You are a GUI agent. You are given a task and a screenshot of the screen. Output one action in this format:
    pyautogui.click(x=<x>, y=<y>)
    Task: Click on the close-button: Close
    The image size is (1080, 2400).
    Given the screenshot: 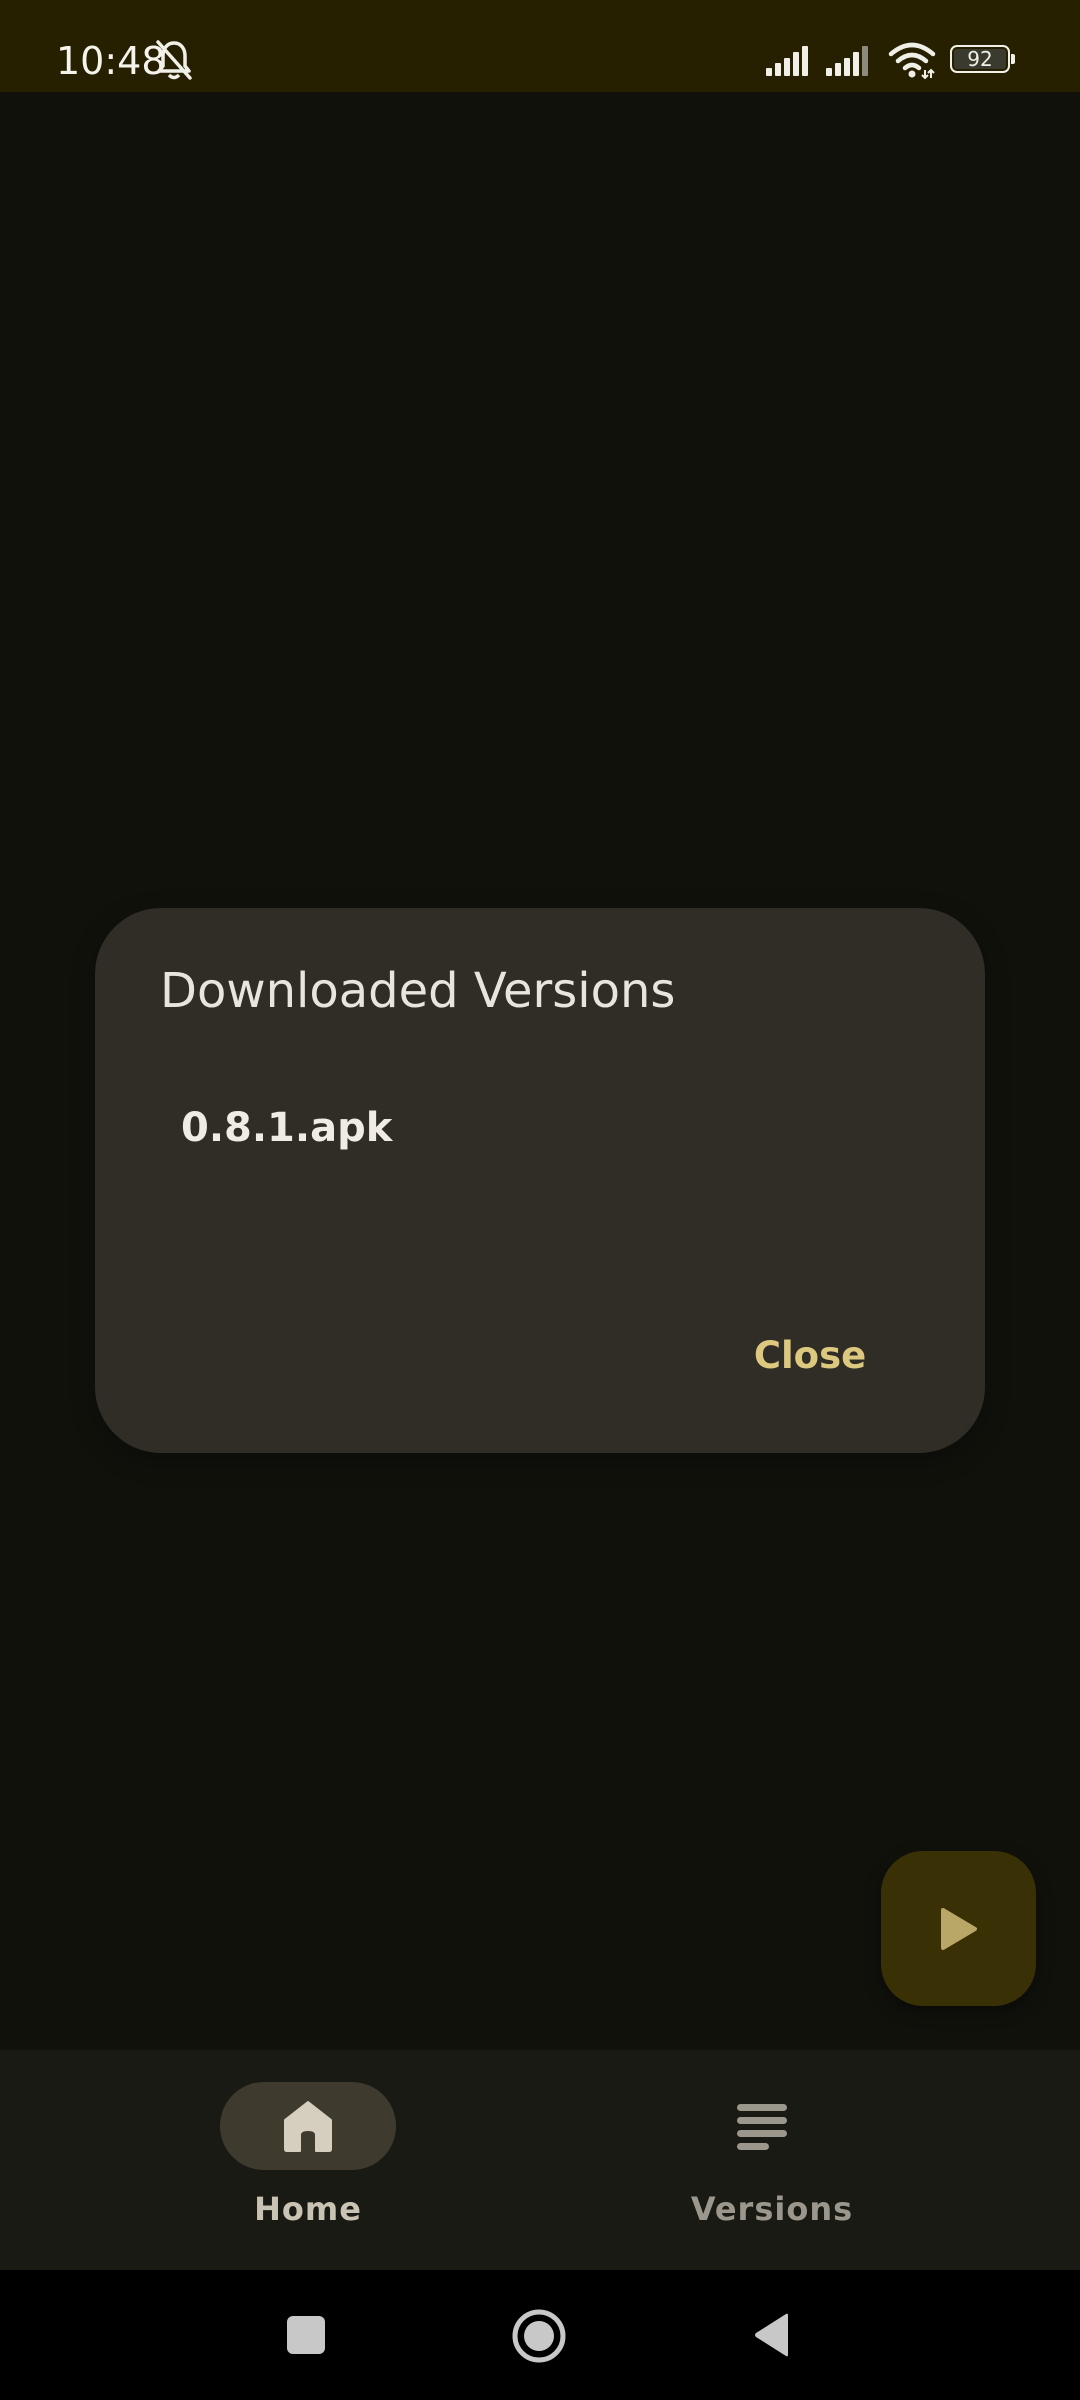 What is the action you would take?
    pyautogui.click(x=810, y=1355)
    